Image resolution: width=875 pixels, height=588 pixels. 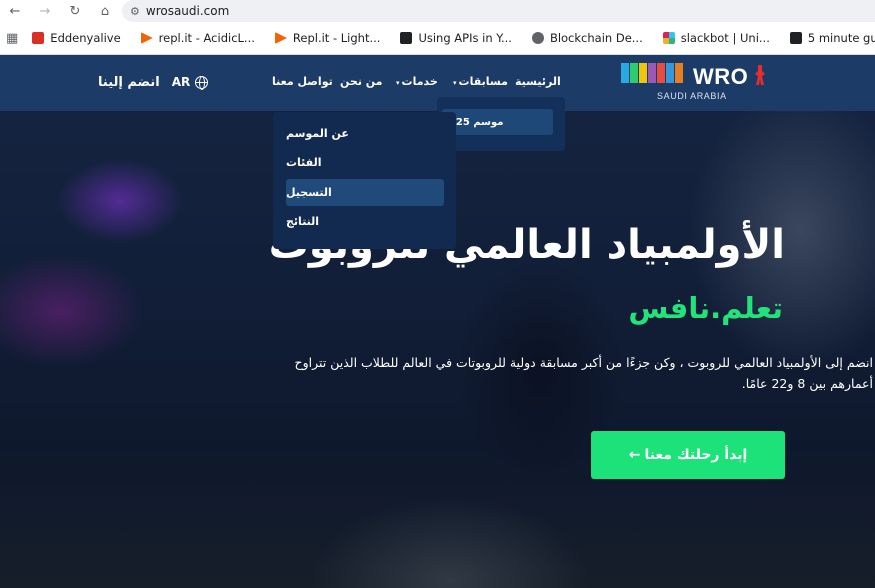 I want to click on season-submenu: عن الموسم الفئات التسجيل النتائج, so click(x=364, y=180).